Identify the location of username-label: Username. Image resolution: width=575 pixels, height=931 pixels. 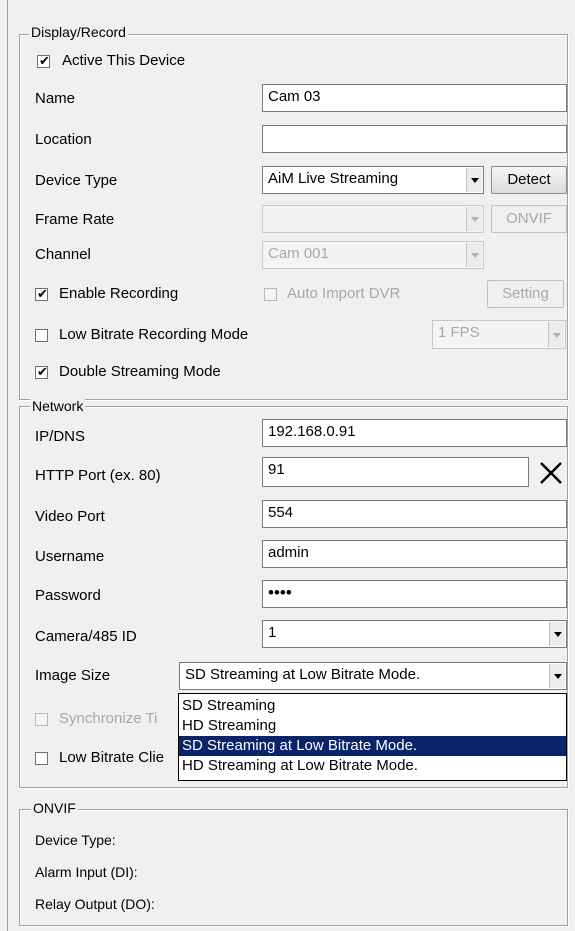
(70, 556).